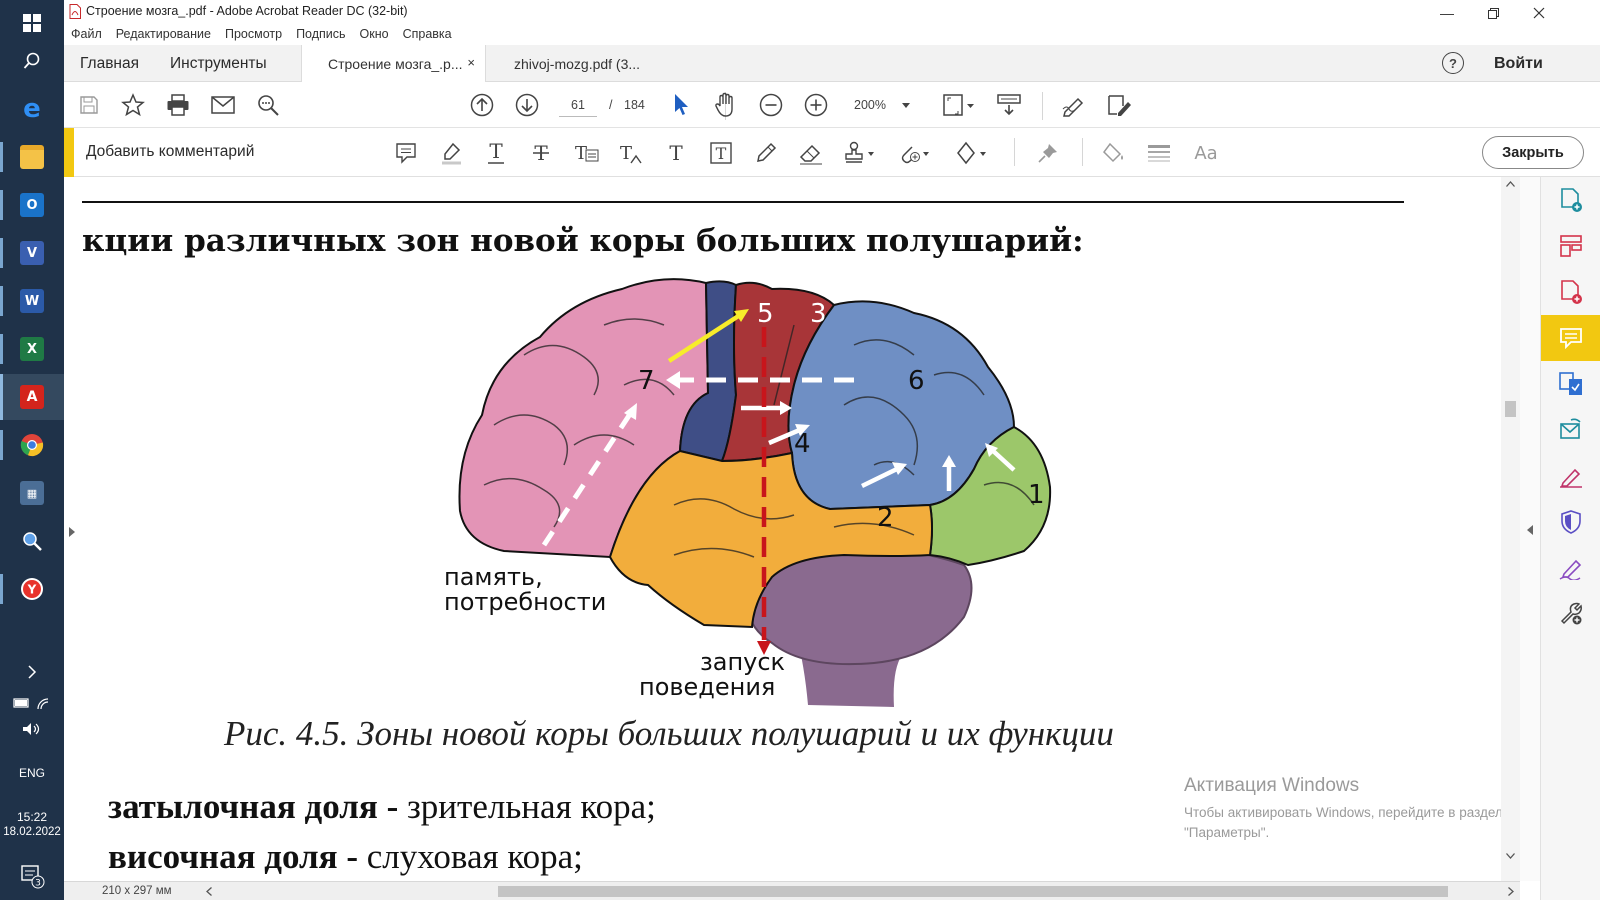  Describe the element at coordinates (1114, 153) in the screenshot. I see `color-button` at that location.